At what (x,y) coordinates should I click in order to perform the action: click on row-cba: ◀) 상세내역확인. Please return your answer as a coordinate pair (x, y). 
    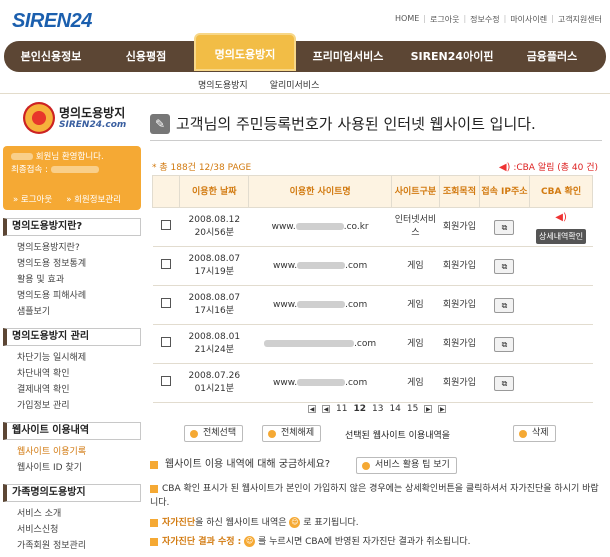
    Looking at the image, I should click on (561, 227).